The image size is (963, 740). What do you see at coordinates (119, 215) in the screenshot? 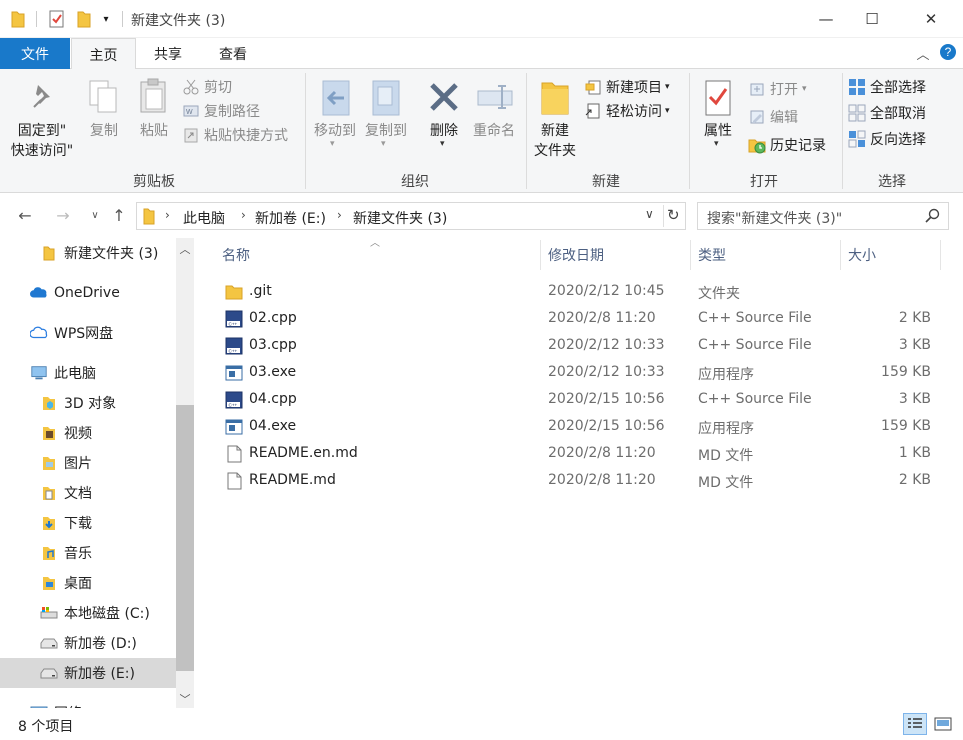
I see `up-arrow-icon: ↑` at bounding box center [119, 215].